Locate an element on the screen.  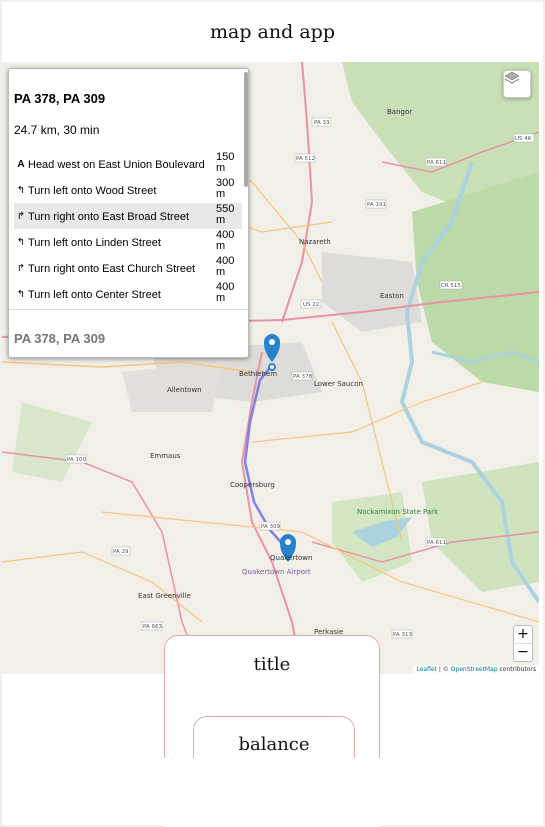
zoom-control: + − is located at coordinates (523, 643).